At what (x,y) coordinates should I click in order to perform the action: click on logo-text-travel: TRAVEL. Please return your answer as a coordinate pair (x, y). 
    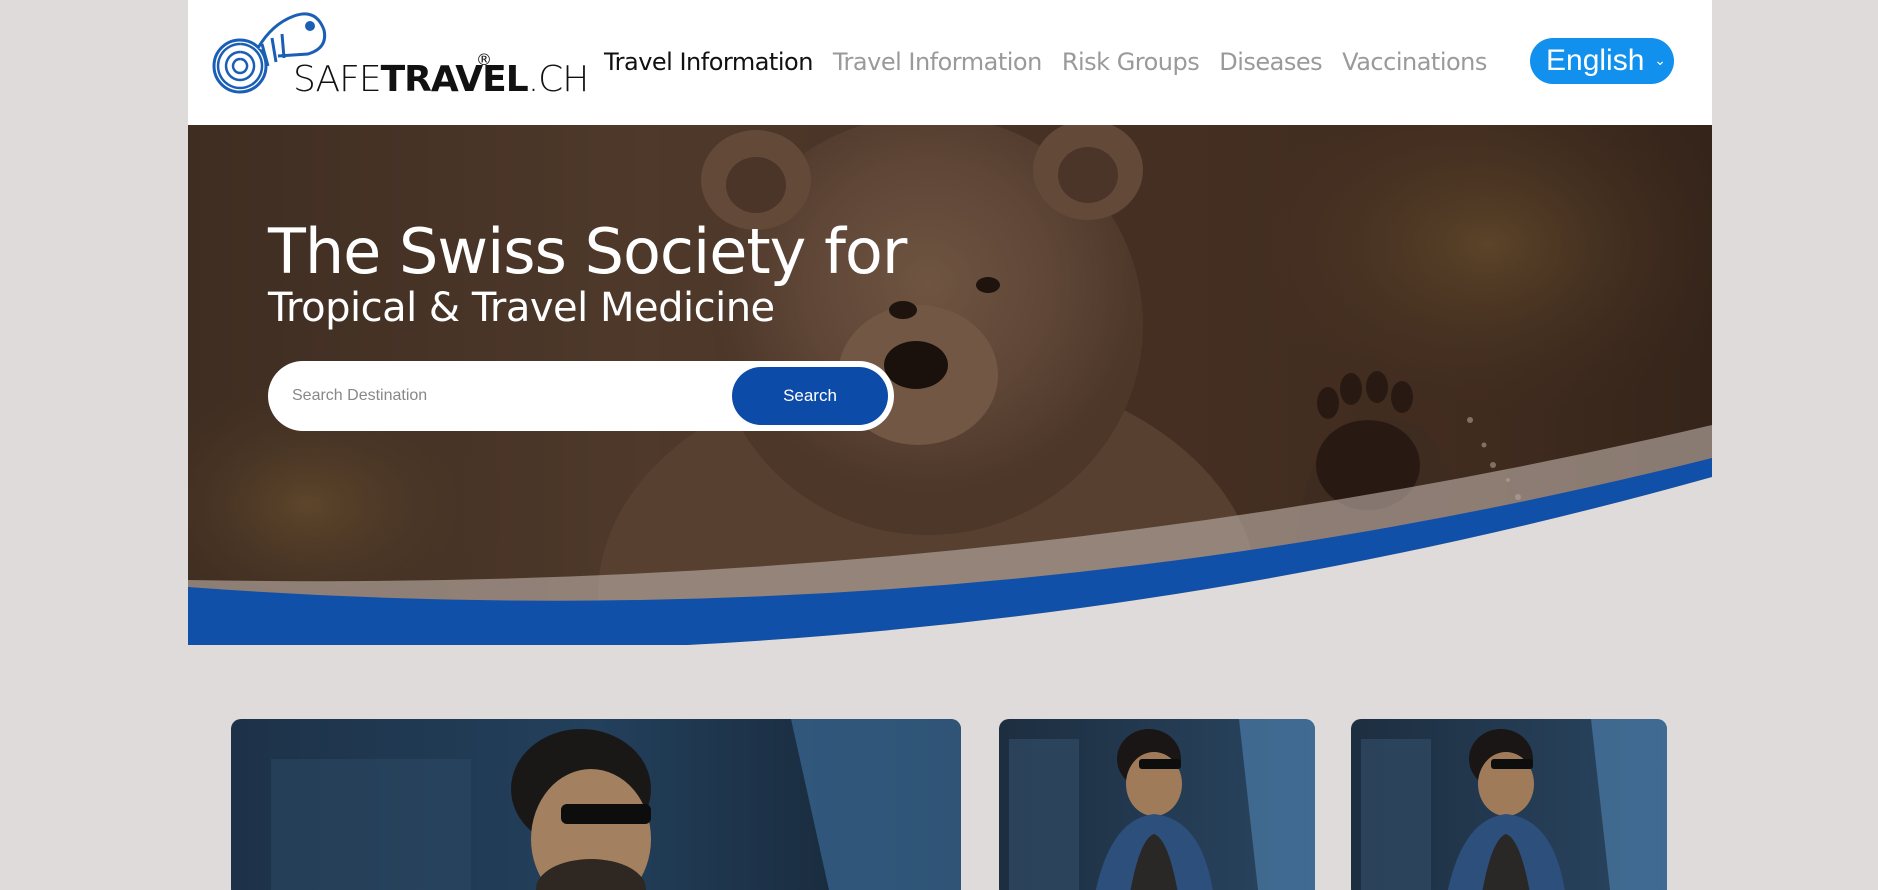
    Looking at the image, I should click on (454, 79).